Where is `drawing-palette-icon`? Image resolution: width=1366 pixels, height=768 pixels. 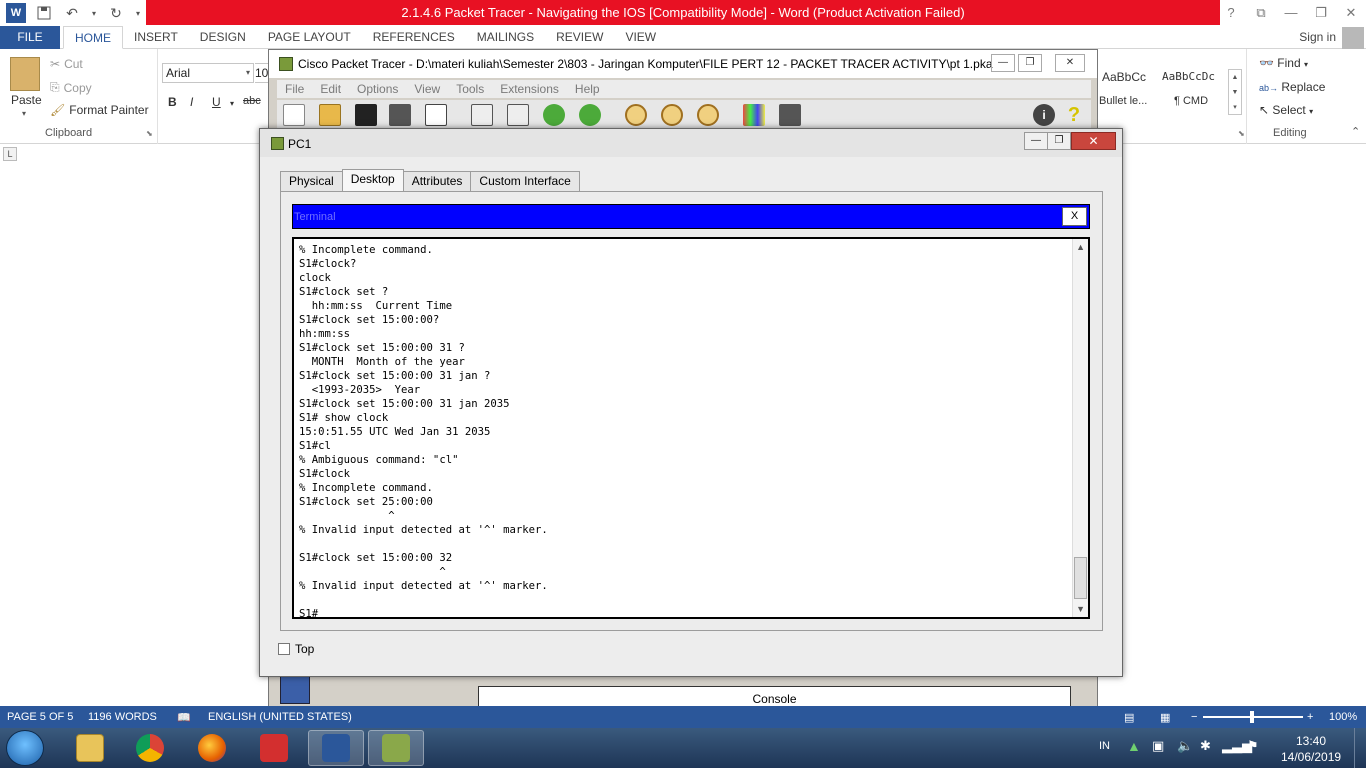 drawing-palette-icon is located at coordinates (754, 115).